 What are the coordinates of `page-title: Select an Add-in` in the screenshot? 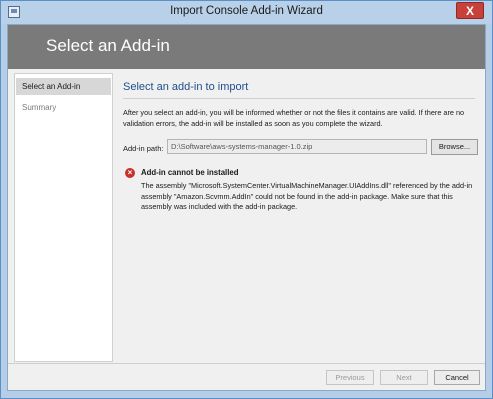 It's located at (108, 45).